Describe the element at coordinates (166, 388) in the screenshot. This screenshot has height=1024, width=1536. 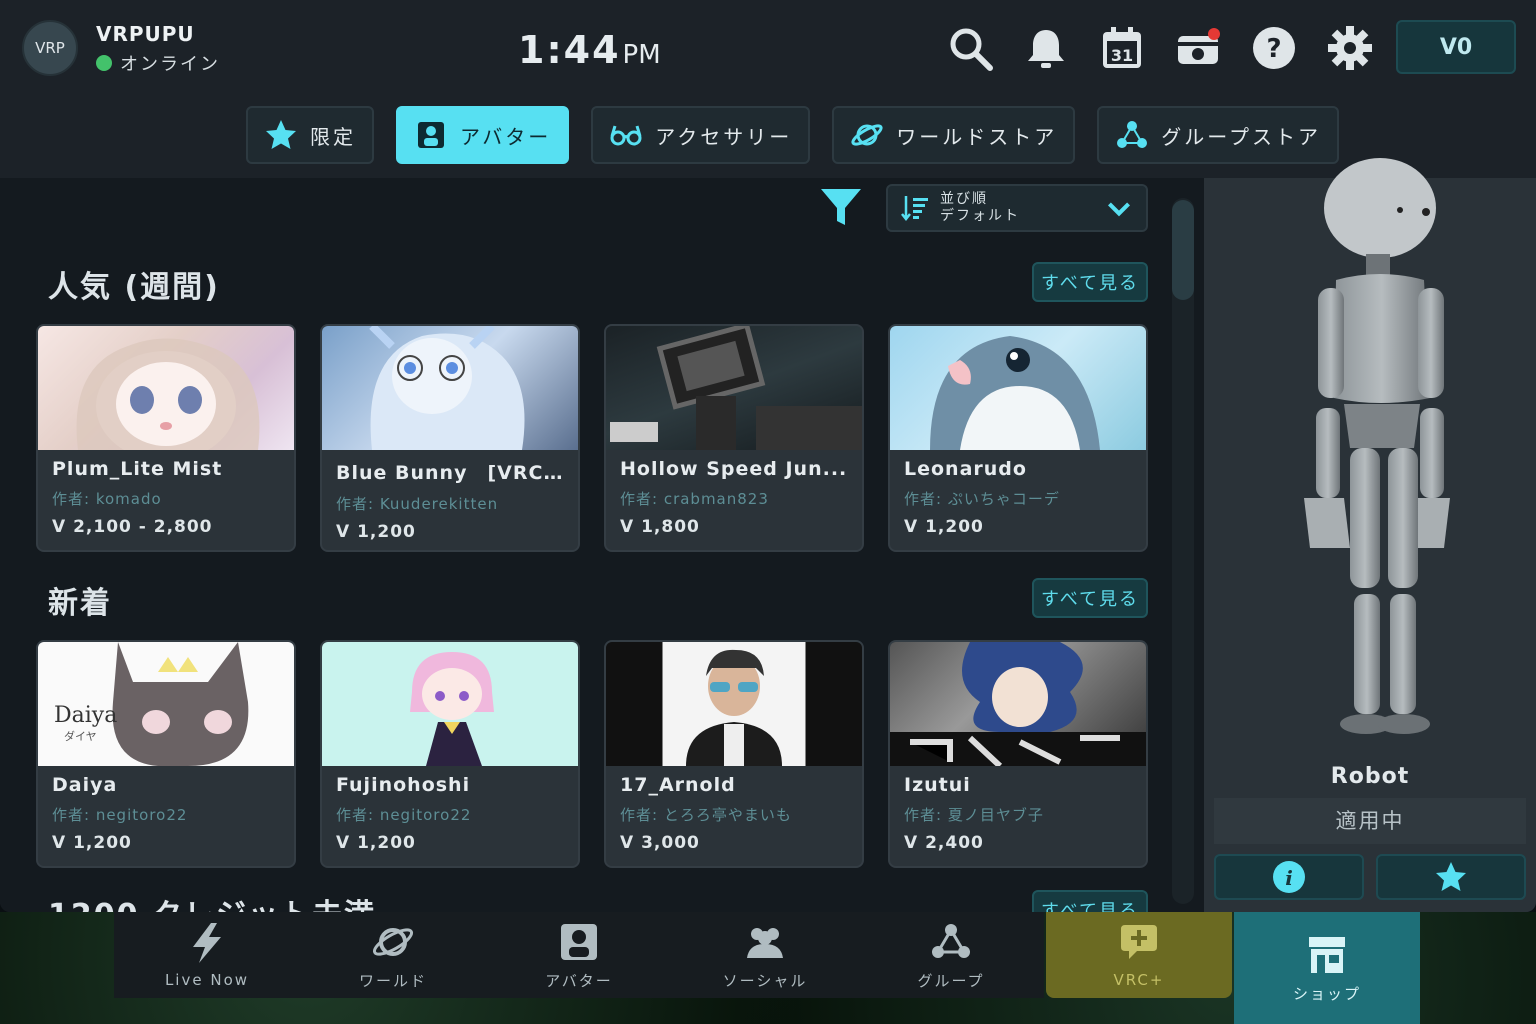
I see `thumbnail-plum` at that location.